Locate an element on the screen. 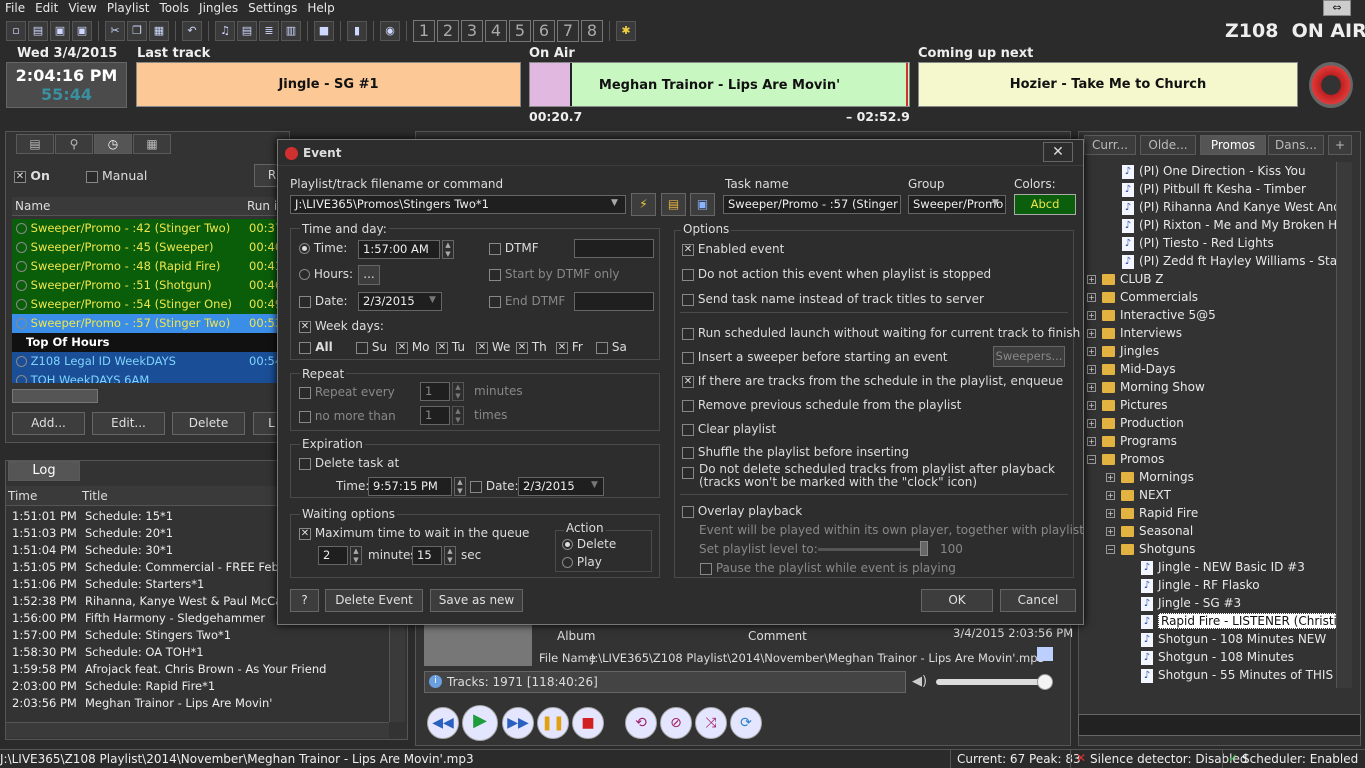 This screenshot has height=768, width=1365. tree-item-folder: + Production is located at coordinates (1210, 423).